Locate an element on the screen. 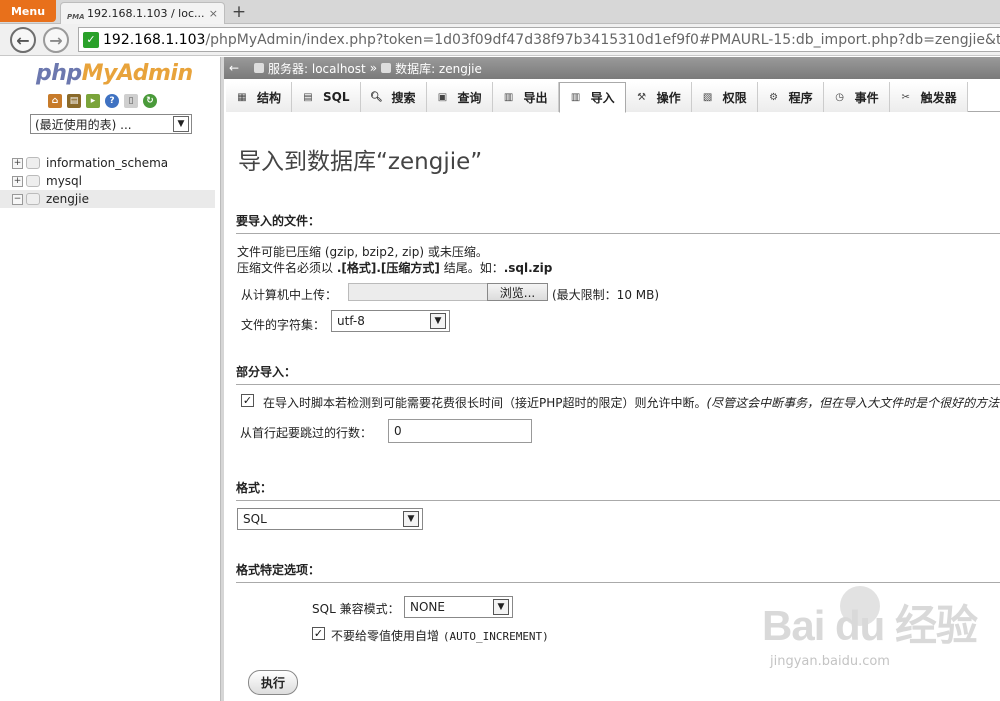  collapse-icon: − is located at coordinates (17, 199).